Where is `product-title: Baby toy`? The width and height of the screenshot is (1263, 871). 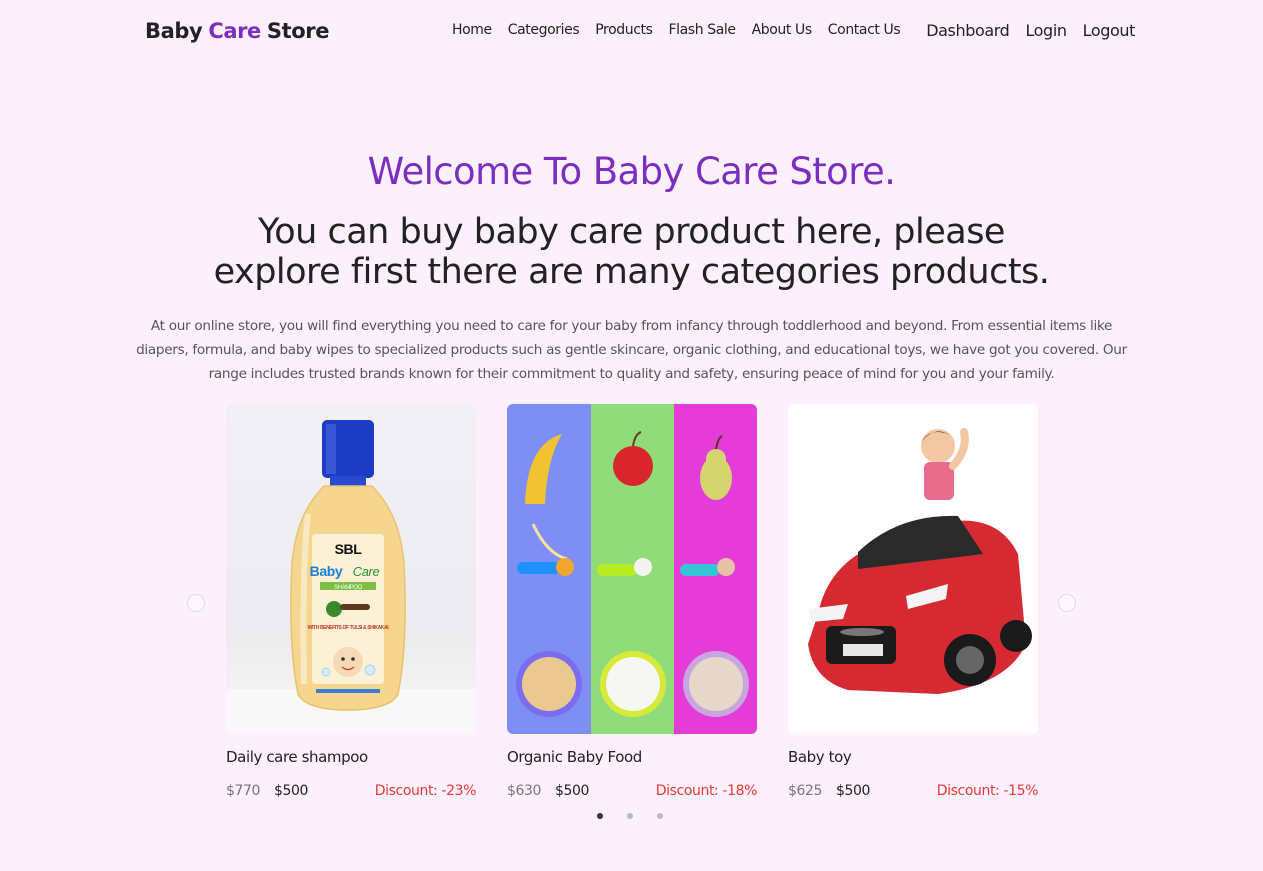
product-title: Baby toy is located at coordinates (820, 757).